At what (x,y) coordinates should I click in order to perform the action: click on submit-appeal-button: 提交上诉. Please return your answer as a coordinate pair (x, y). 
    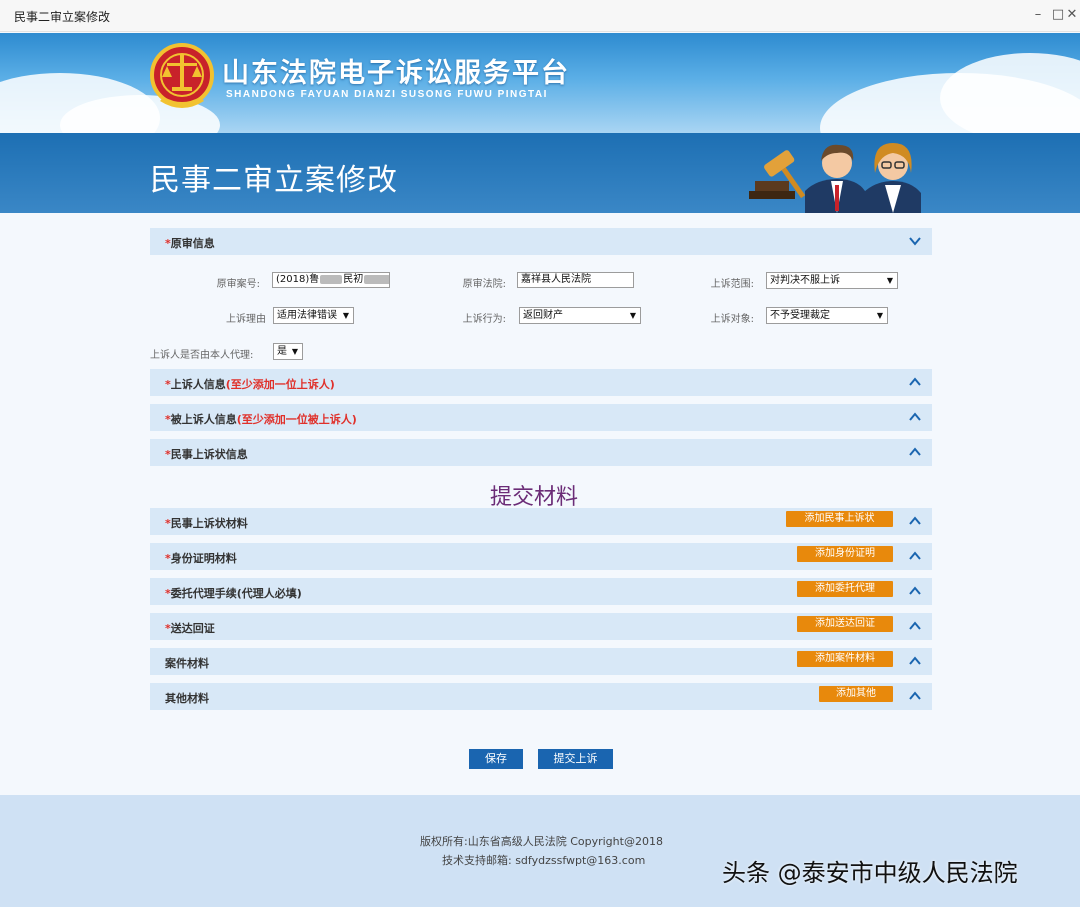
    Looking at the image, I should click on (575, 759).